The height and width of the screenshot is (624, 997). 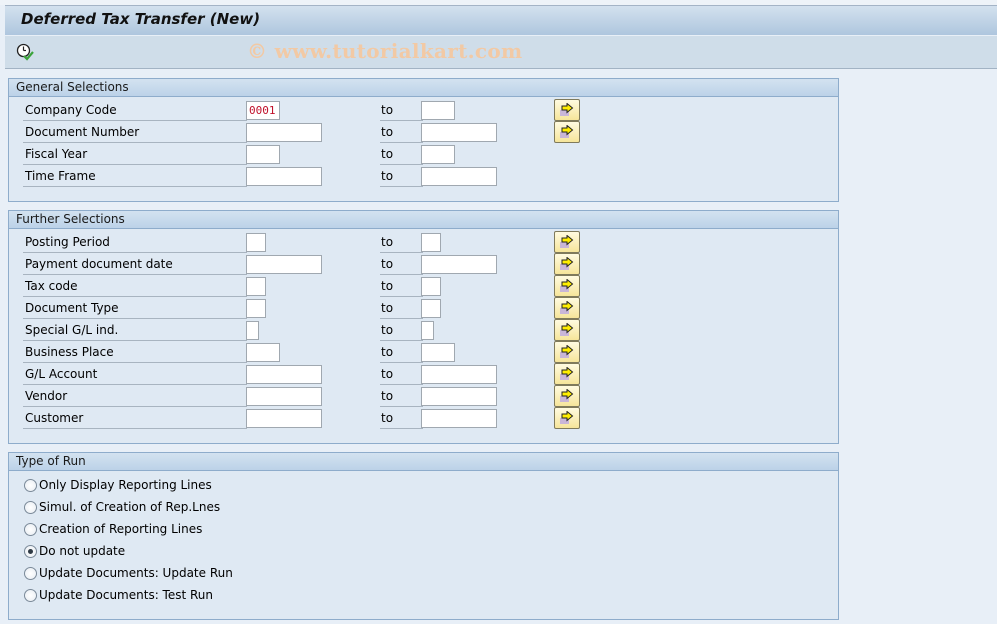 I want to click on document-type-from-input, so click(x=256, y=308).